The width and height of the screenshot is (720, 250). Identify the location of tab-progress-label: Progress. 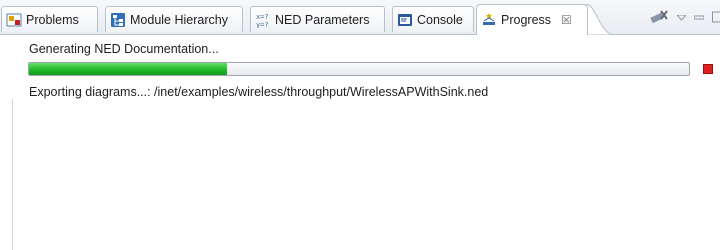
(526, 20).